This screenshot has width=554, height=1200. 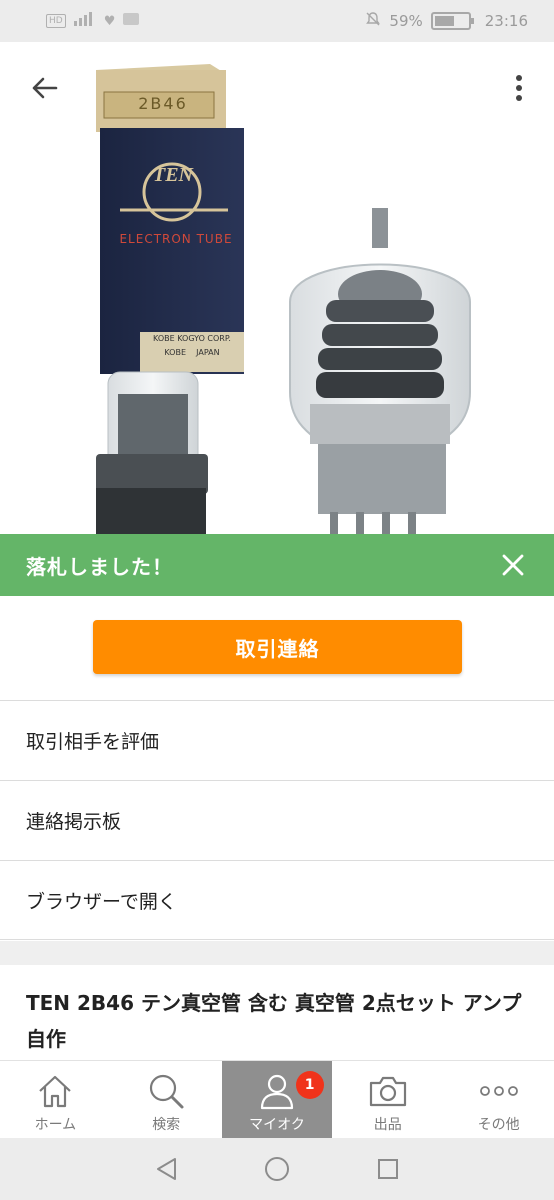 What do you see at coordinates (109, 21) in the screenshot?
I see `heart-icon: ♥` at bounding box center [109, 21].